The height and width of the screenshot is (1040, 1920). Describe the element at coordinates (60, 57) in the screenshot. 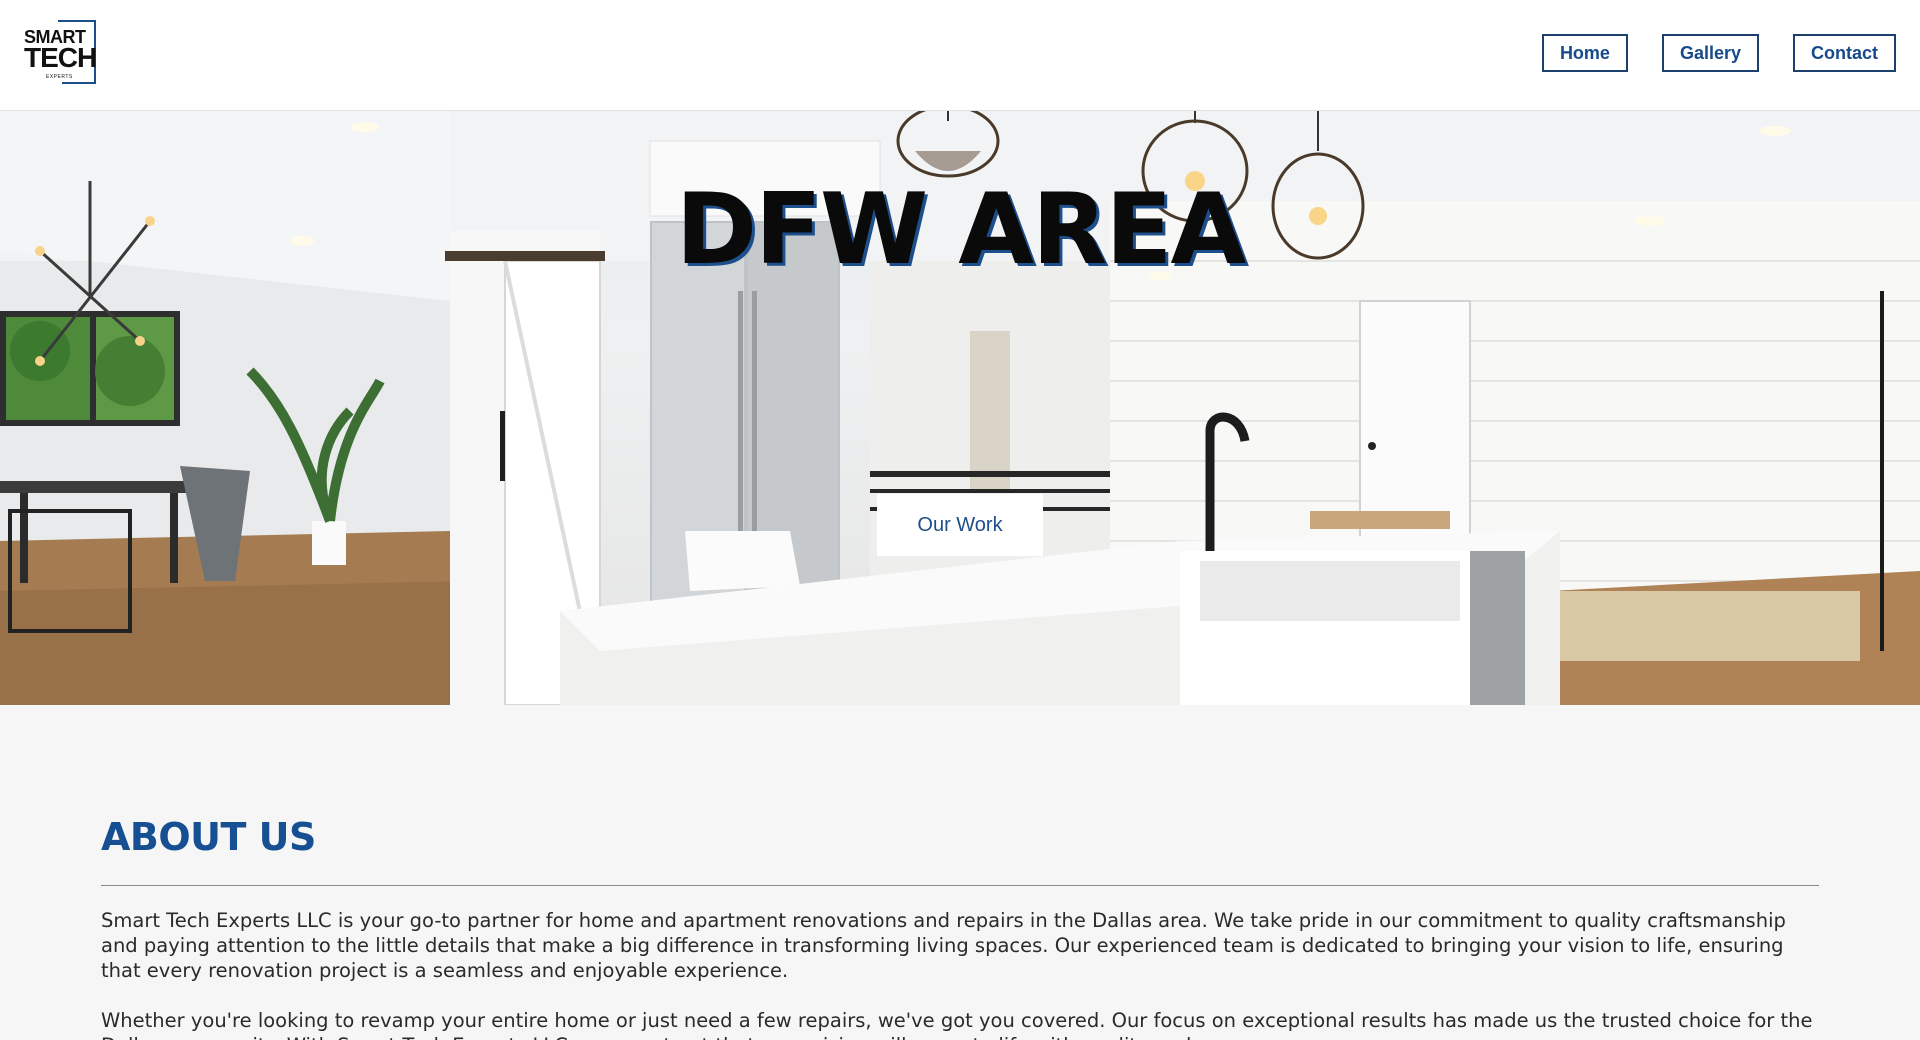

I see `logo-text-tech: TECH` at that location.